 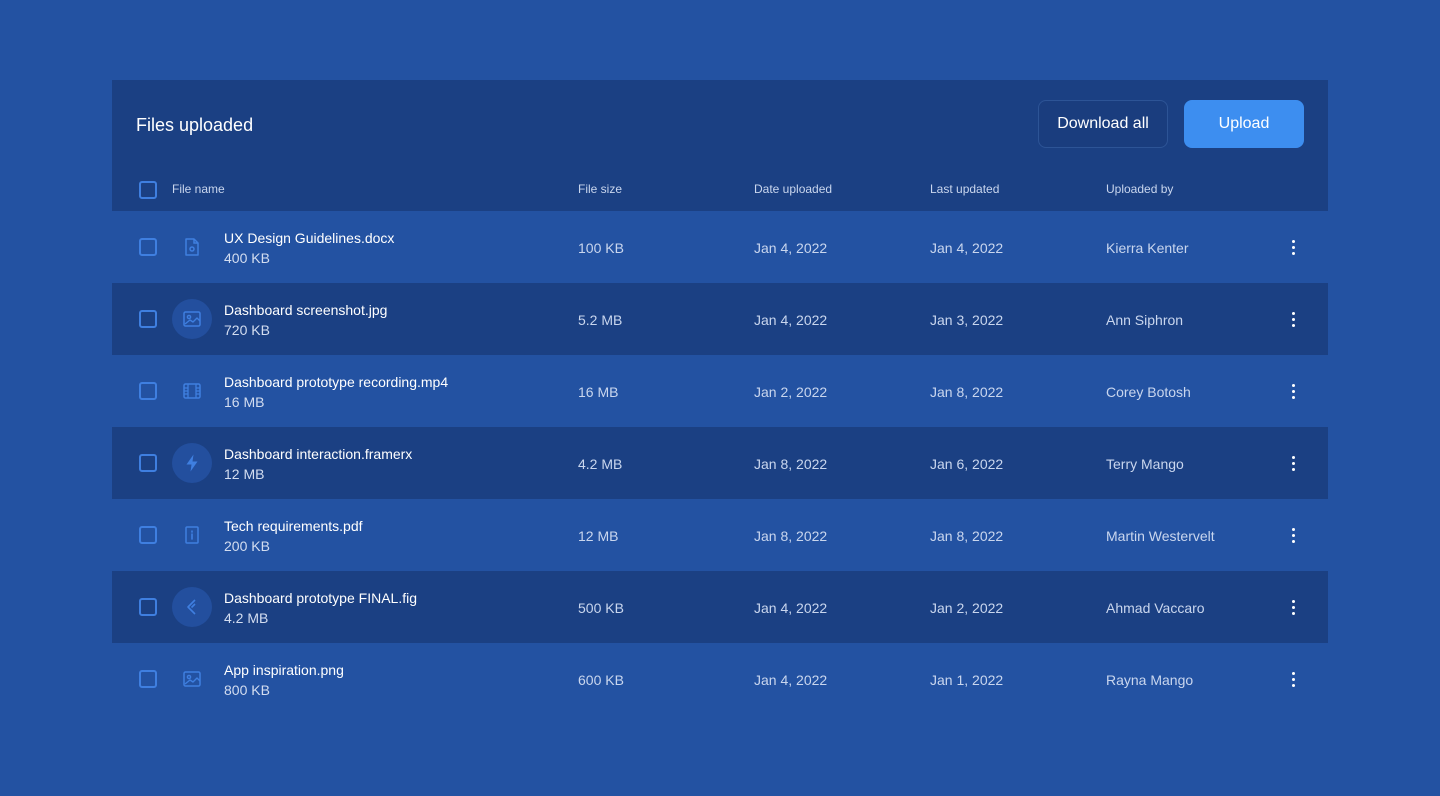 What do you see at coordinates (244, 474) in the screenshot?
I see `file-subtitle-size: 12 MB` at bounding box center [244, 474].